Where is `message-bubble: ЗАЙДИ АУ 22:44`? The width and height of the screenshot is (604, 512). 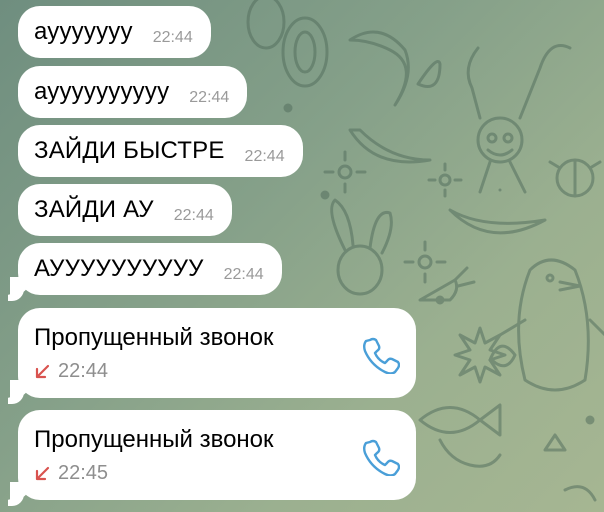
message-bubble: ЗАЙДИ АУ 22:44 is located at coordinates (125, 210).